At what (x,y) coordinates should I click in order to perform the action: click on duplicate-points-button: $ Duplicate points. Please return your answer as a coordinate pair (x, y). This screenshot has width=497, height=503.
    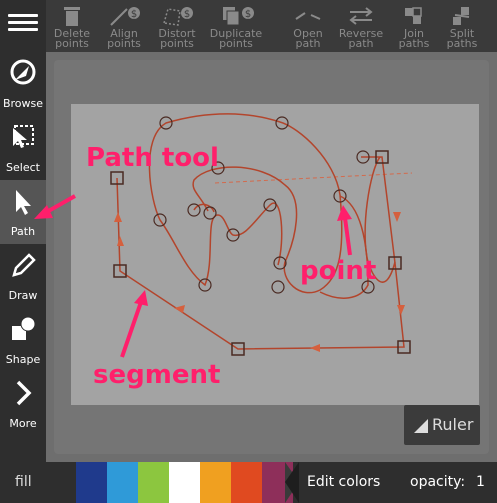
    Looking at the image, I should click on (236, 26).